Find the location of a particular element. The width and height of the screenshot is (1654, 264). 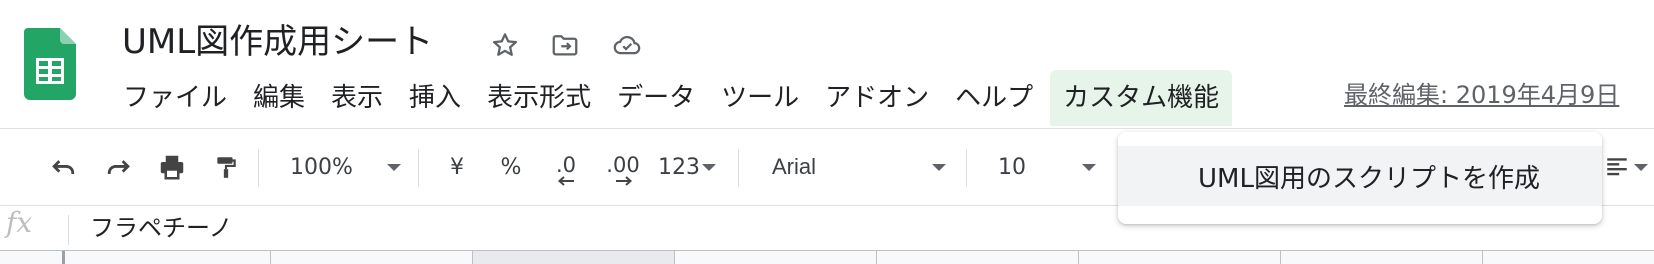

menu-format: 表示形式 is located at coordinates (539, 98).